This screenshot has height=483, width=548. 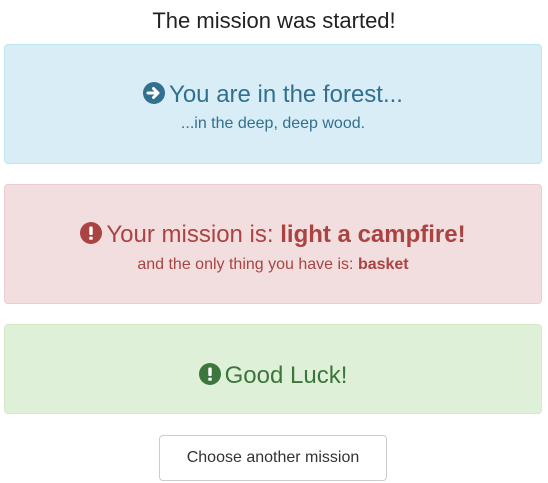 I want to click on mission-item: basket, so click(x=383, y=264).